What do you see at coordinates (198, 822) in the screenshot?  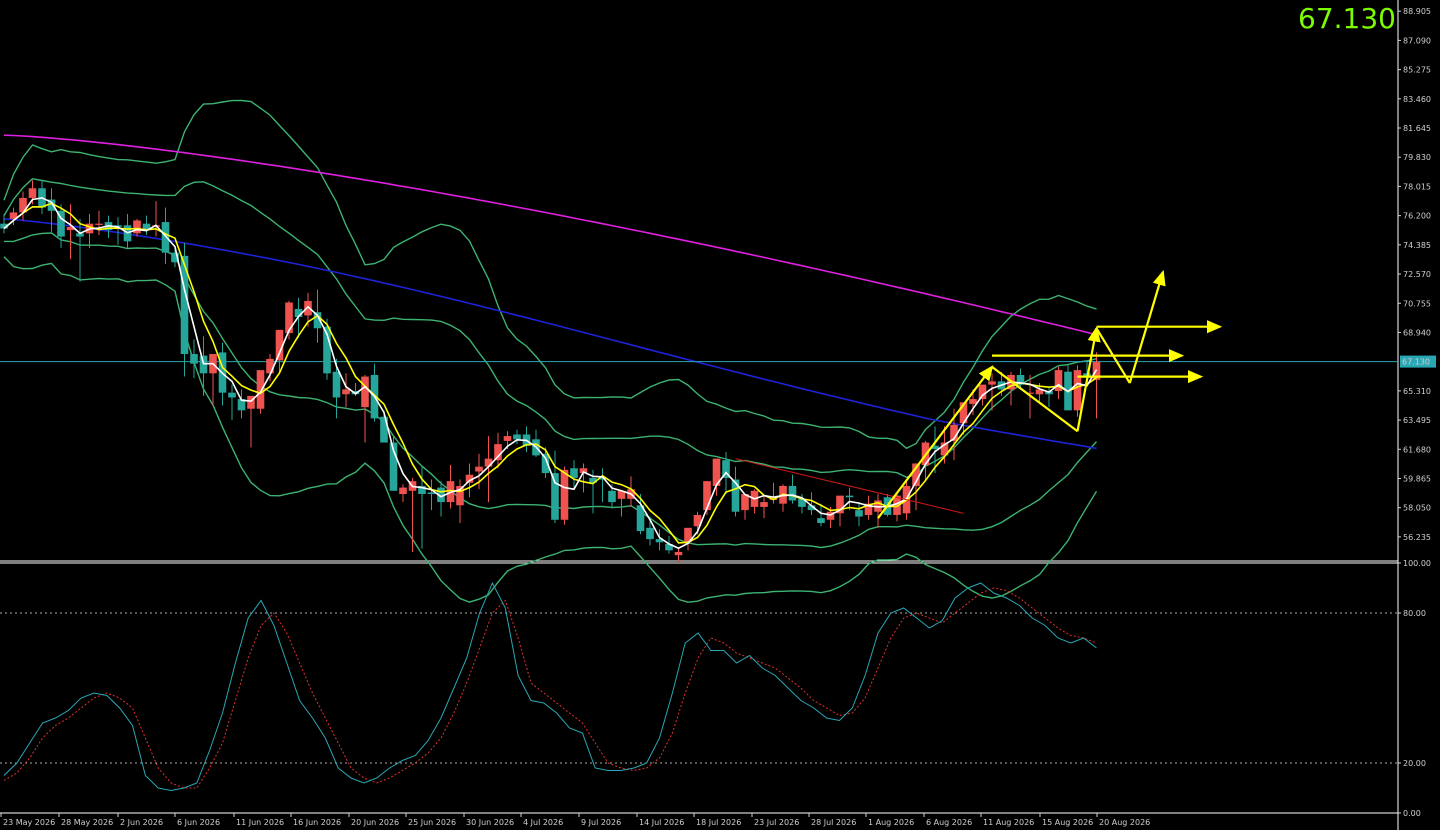 I see `date-tick-label: 6 Jun 2026` at bounding box center [198, 822].